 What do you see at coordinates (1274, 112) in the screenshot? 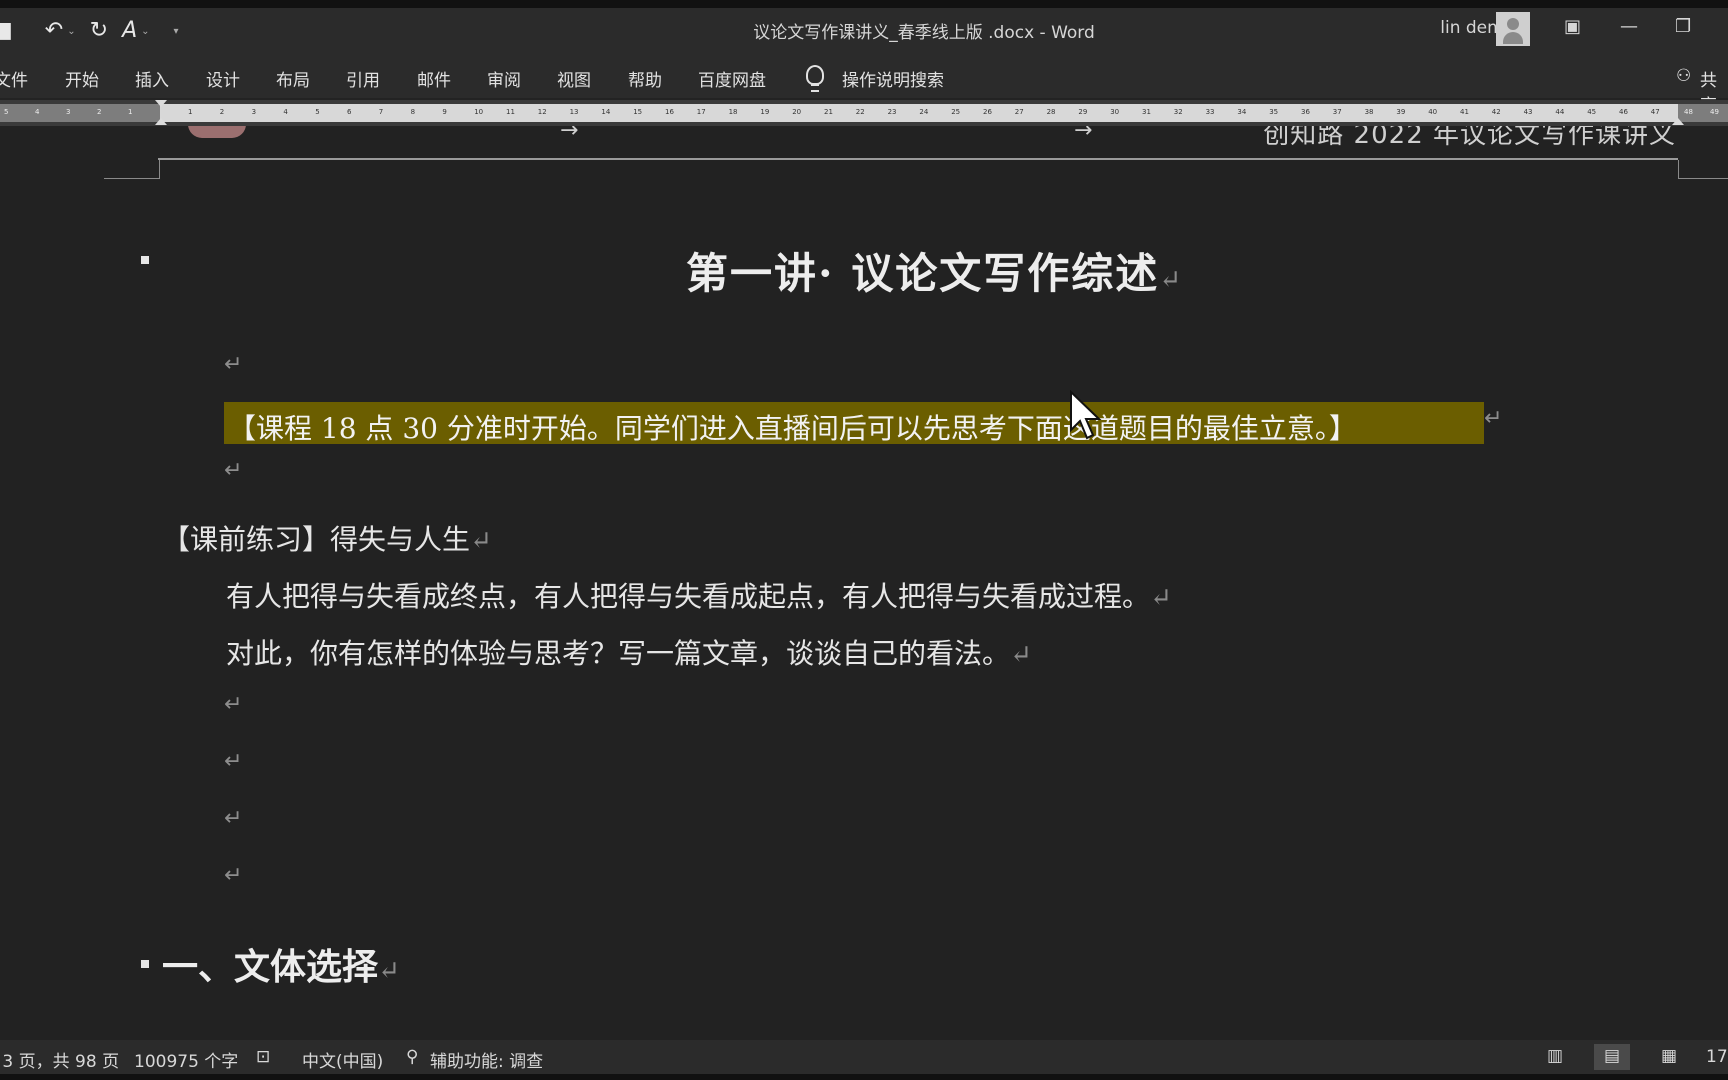
I see `ruler-tick: 35` at bounding box center [1274, 112].